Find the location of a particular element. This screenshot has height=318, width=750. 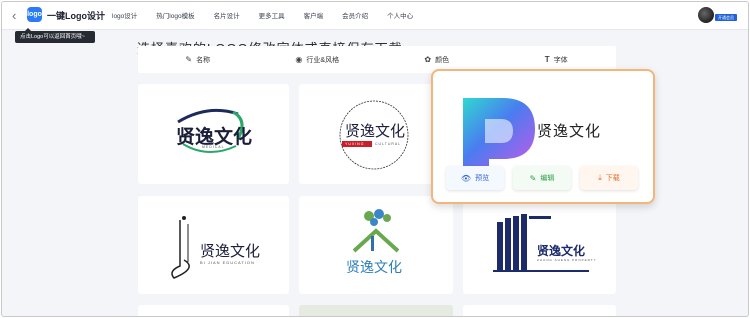

preview-label: 预览 is located at coordinates (482, 178).